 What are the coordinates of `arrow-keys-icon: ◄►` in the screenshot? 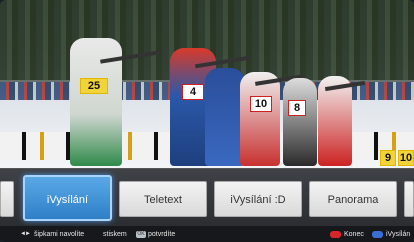 It's located at (25, 234).